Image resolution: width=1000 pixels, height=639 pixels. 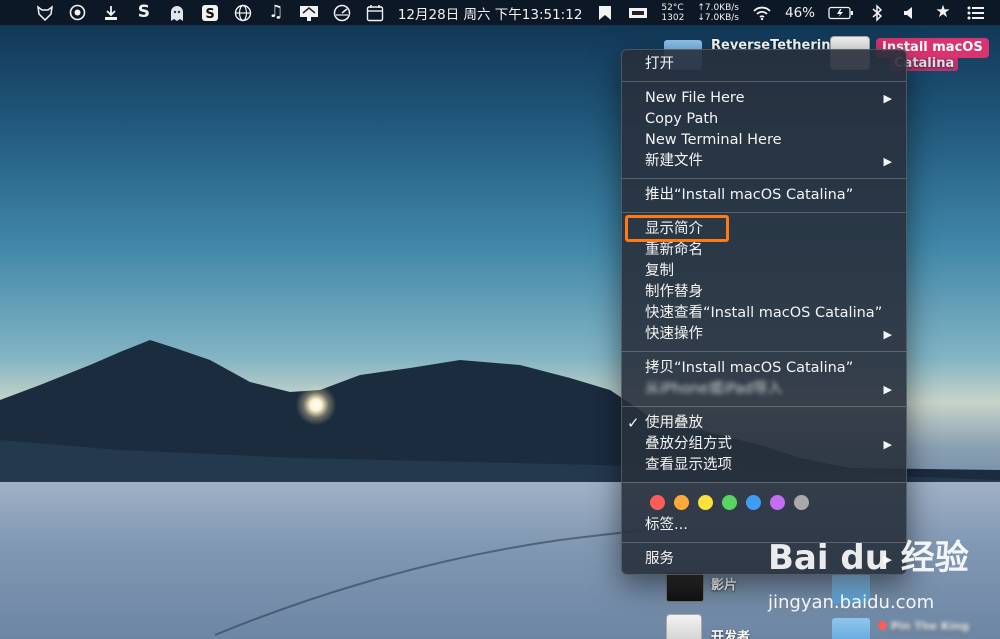 I want to click on menu-item-use-stacks: ✓ 使用叠放, so click(x=764, y=423).